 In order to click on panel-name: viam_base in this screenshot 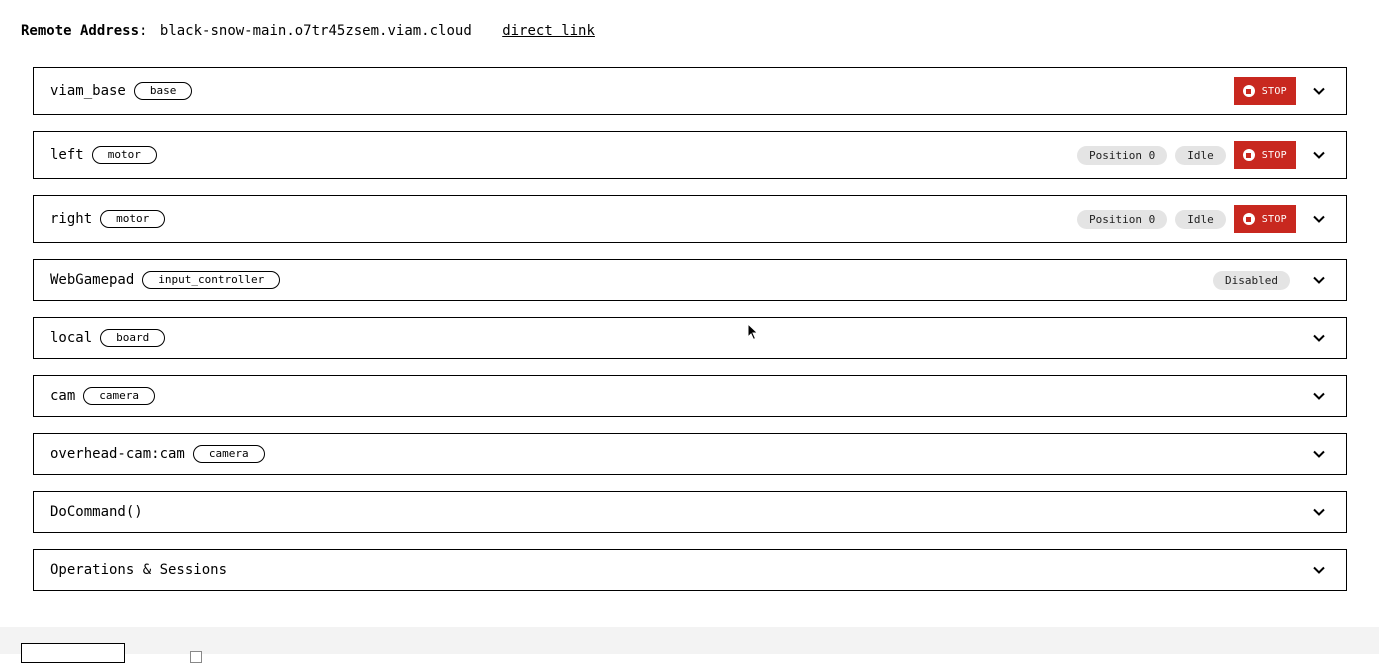, I will do `click(88, 91)`.